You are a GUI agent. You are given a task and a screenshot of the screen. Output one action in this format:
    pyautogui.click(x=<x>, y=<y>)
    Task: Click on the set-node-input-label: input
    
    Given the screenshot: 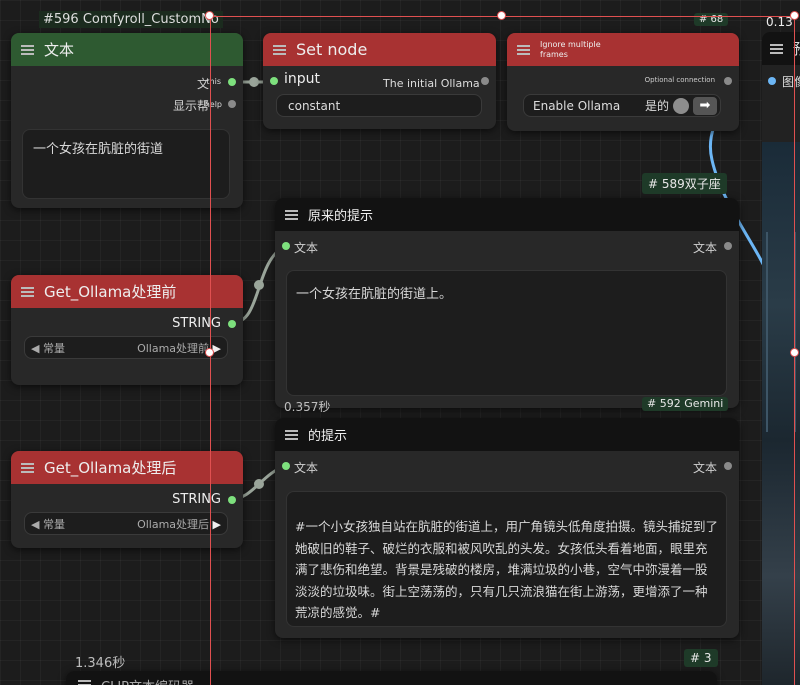 What is the action you would take?
    pyautogui.click(x=302, y=79)
    